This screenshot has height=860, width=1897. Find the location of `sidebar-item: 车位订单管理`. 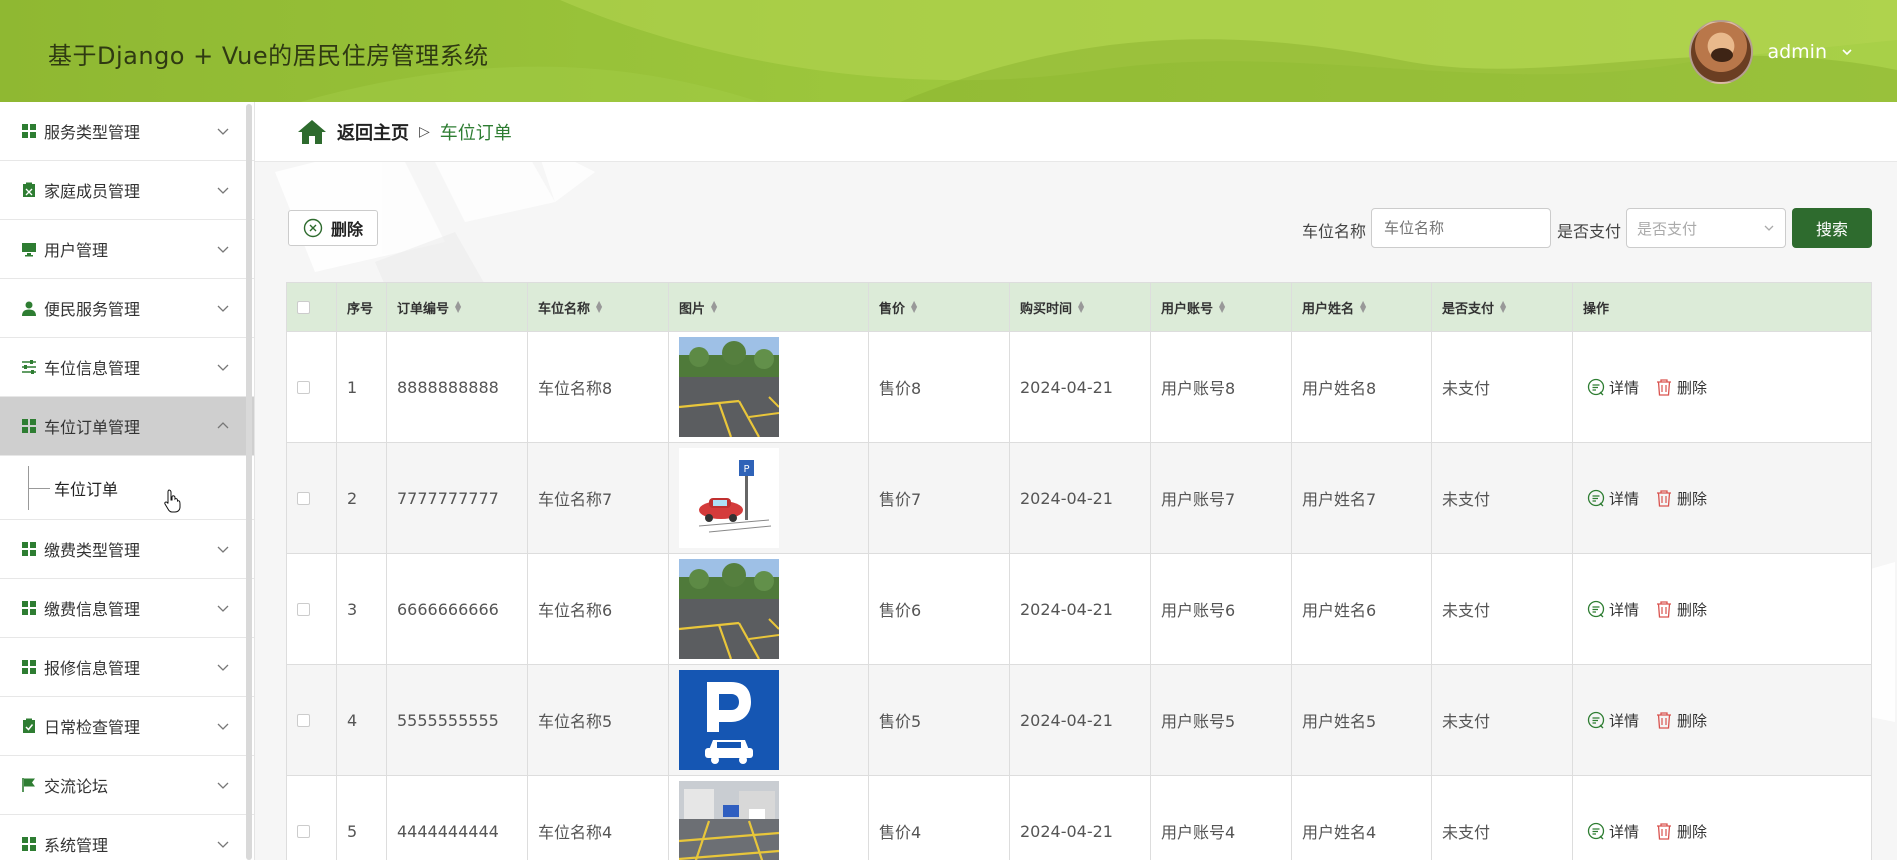

sidebar-item: 车位订单管理 is located at coordinates (127, 426).